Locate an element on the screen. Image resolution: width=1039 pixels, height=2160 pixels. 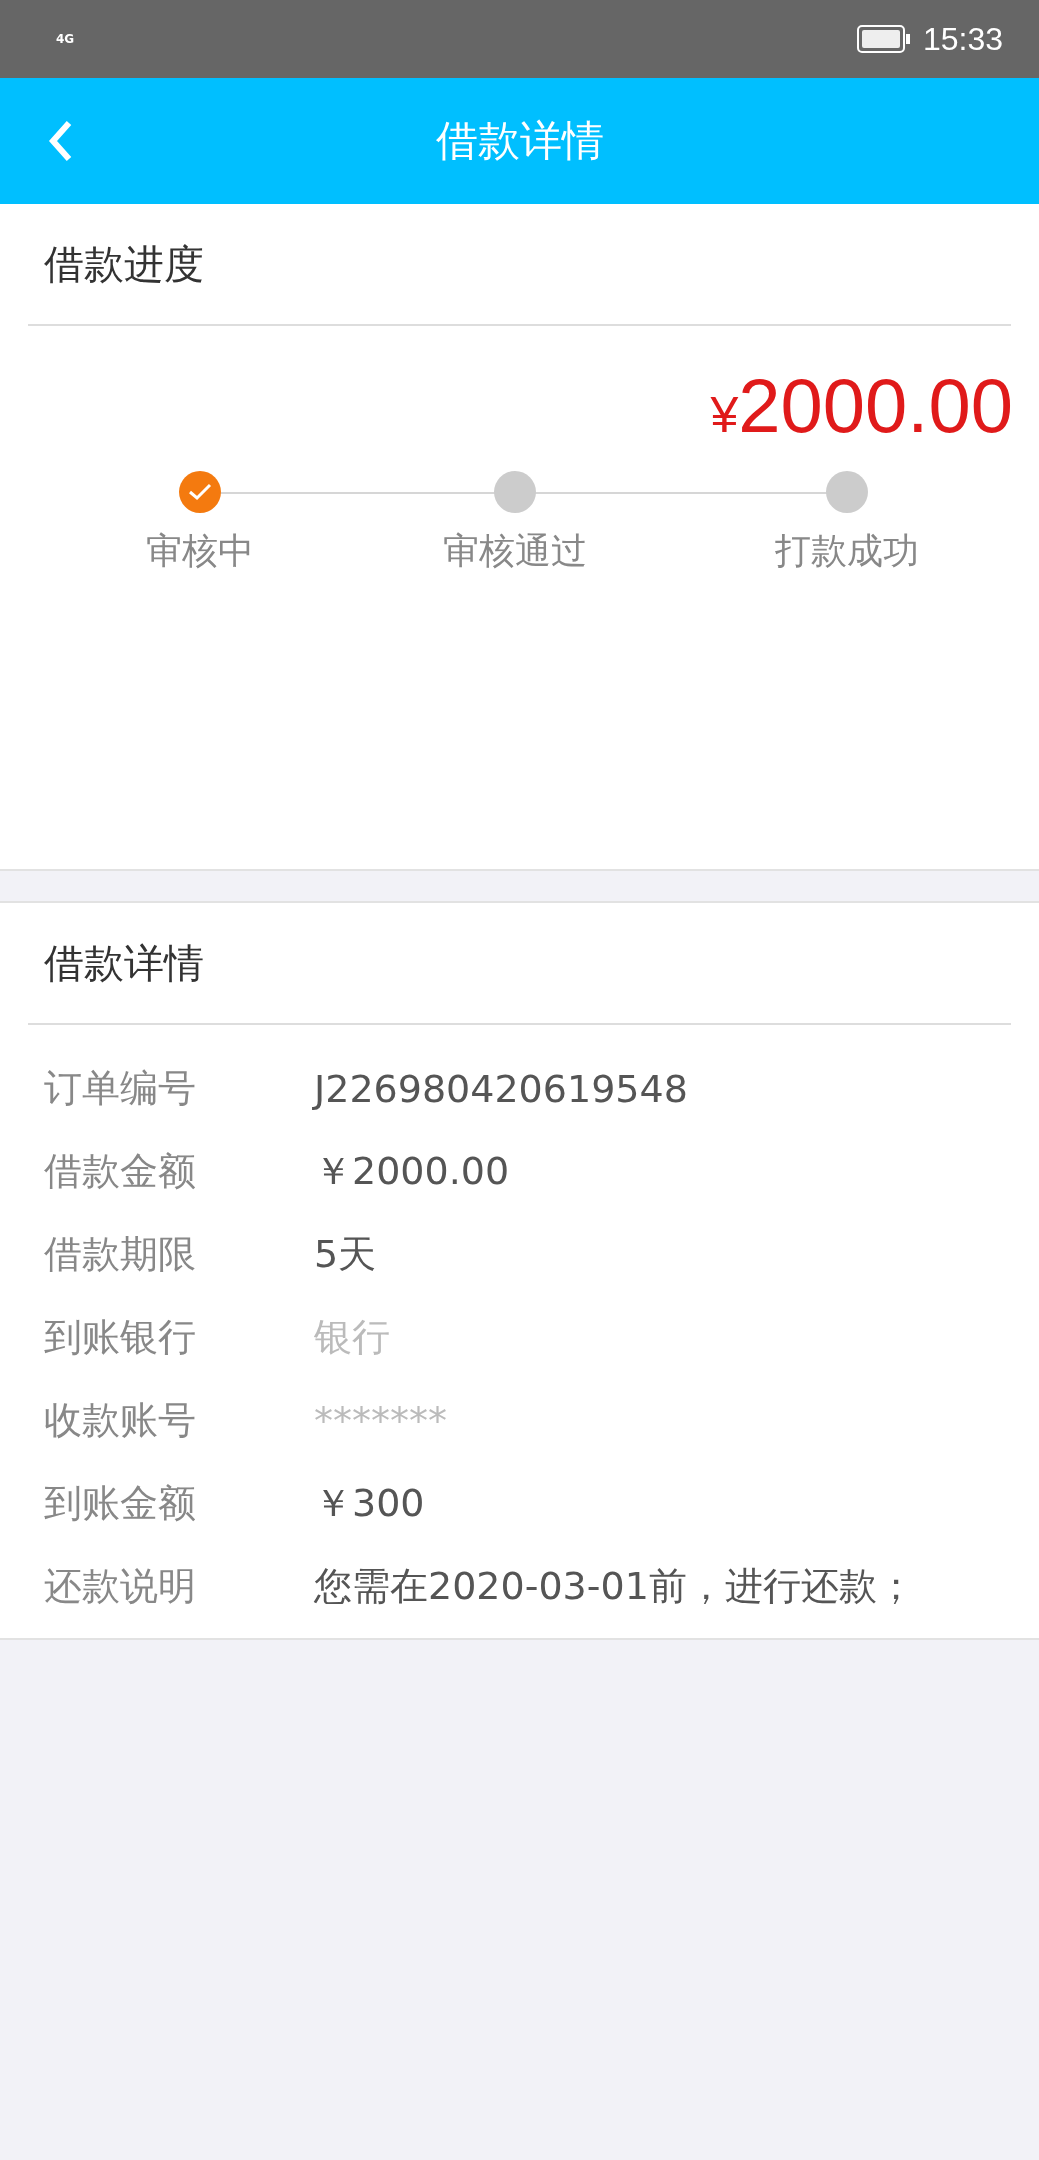
clock: 15:33 is located at coordinates (962, 39).